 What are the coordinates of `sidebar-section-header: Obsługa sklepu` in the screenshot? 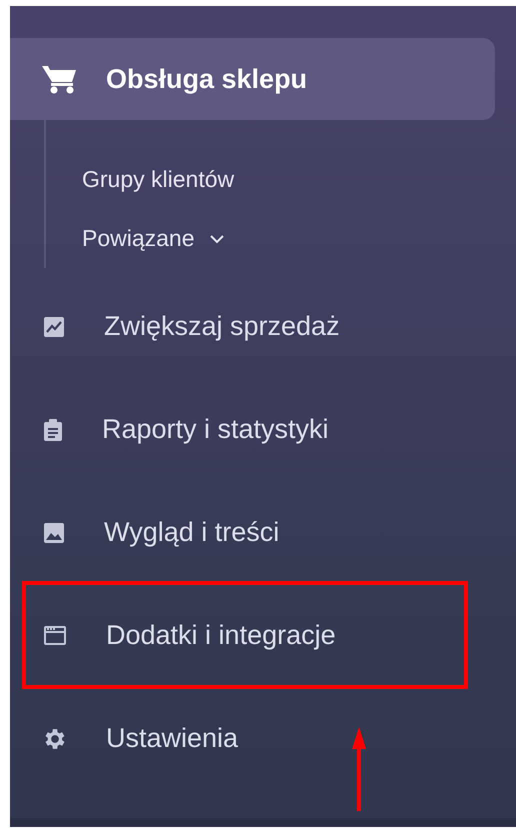 It's located at (252, 79).